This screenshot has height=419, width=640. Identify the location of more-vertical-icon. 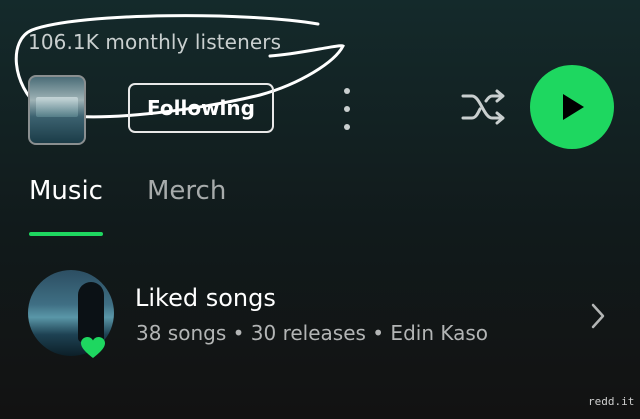
(347, 109).